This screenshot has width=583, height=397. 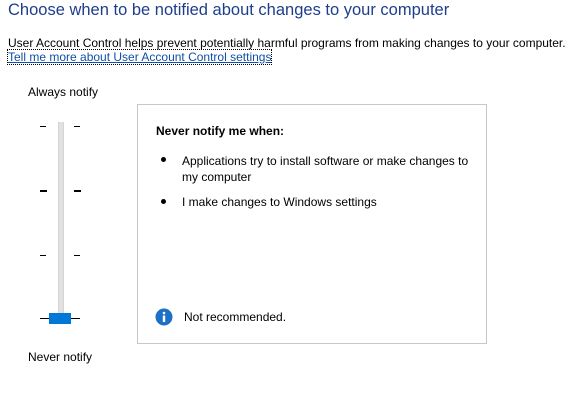 I want to click on notification-level-slider, so click(x=62, y=223).